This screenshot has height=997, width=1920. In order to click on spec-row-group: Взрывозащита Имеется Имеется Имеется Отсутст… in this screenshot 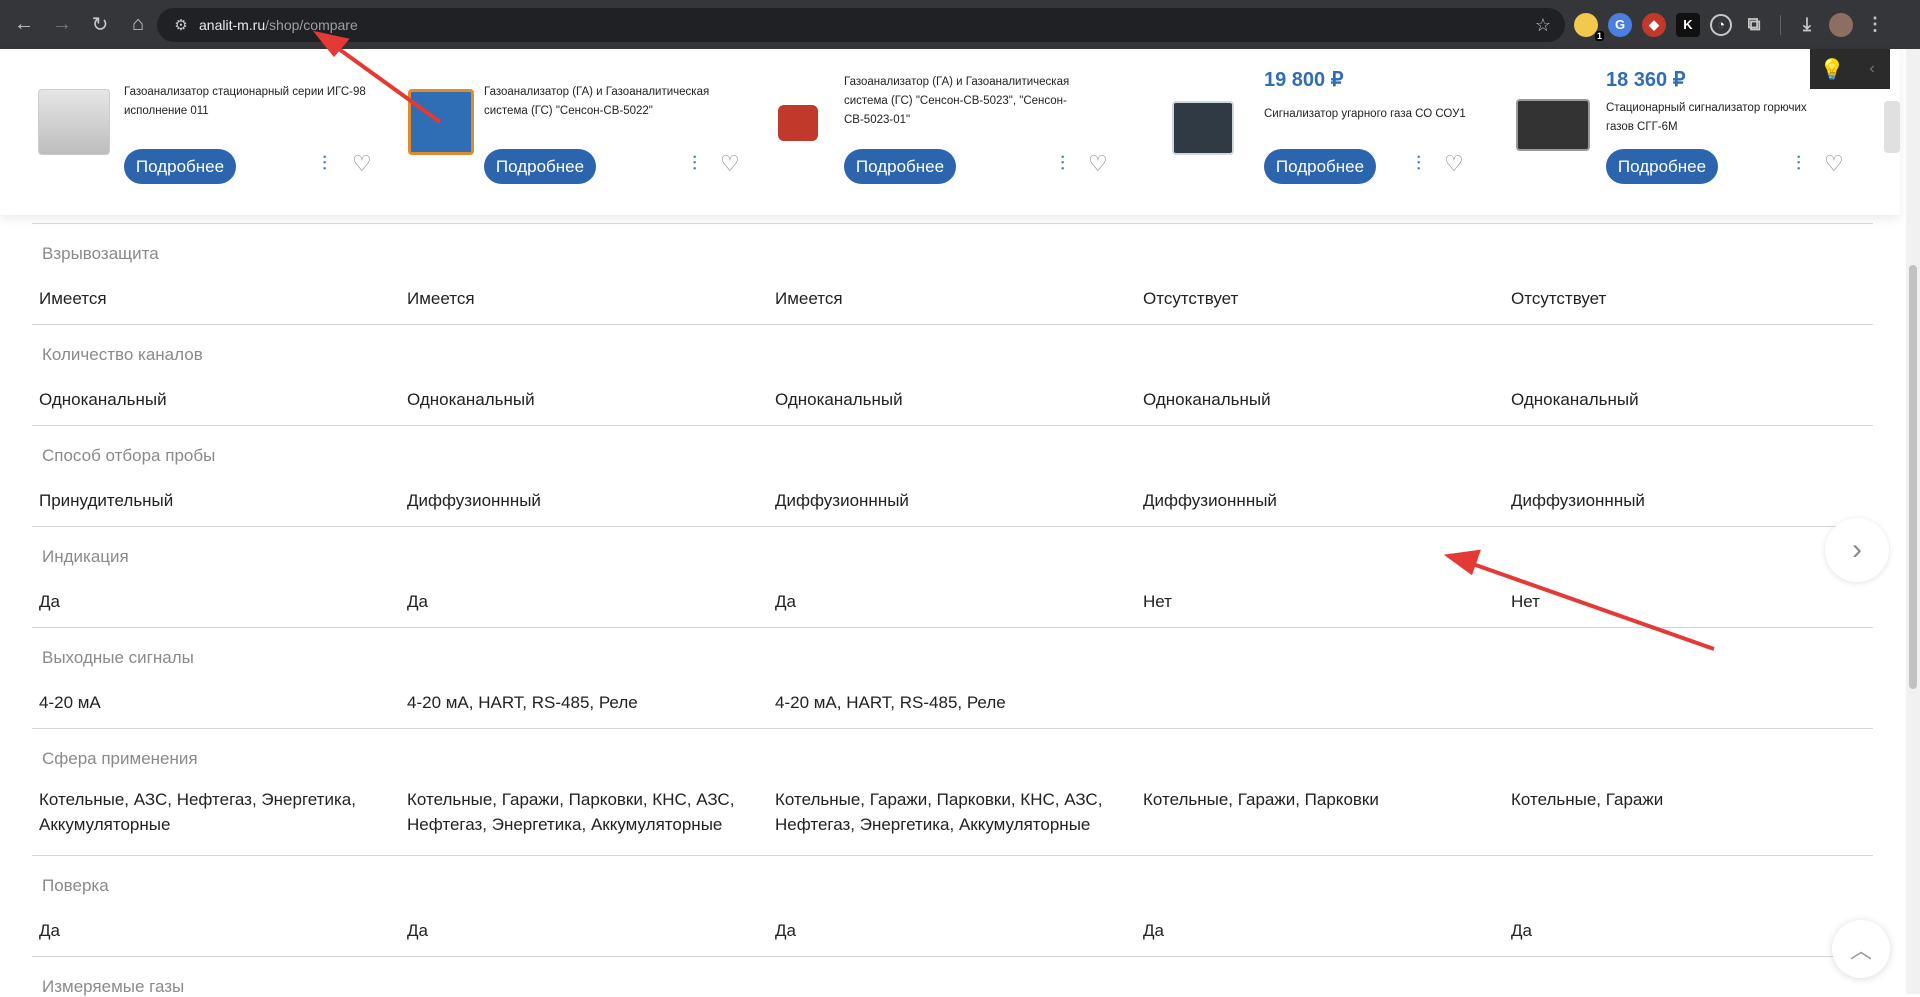, I will do `click(952, 274)`.